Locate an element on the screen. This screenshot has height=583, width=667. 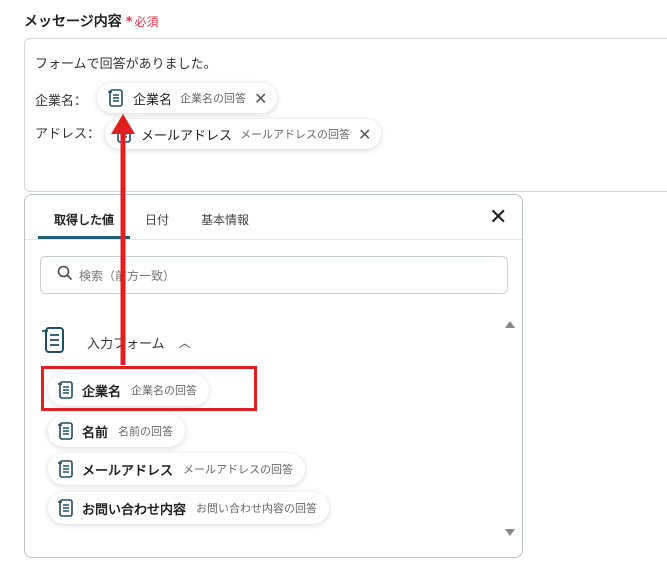
editor-chip-email: メールアドレス メールアドレスの回答 ✕ is located at coordinates (243, 134).